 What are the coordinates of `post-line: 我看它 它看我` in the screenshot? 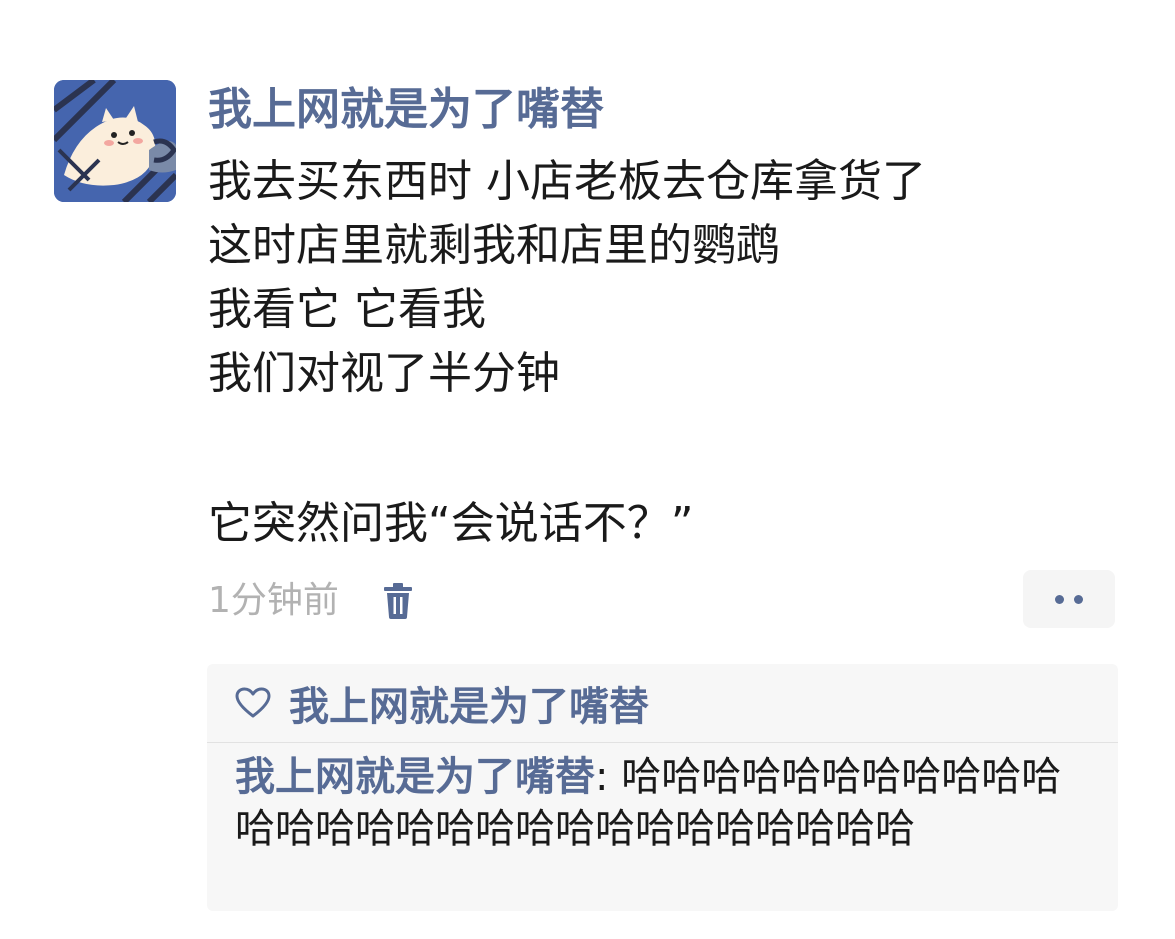 It's located at (347, 309).